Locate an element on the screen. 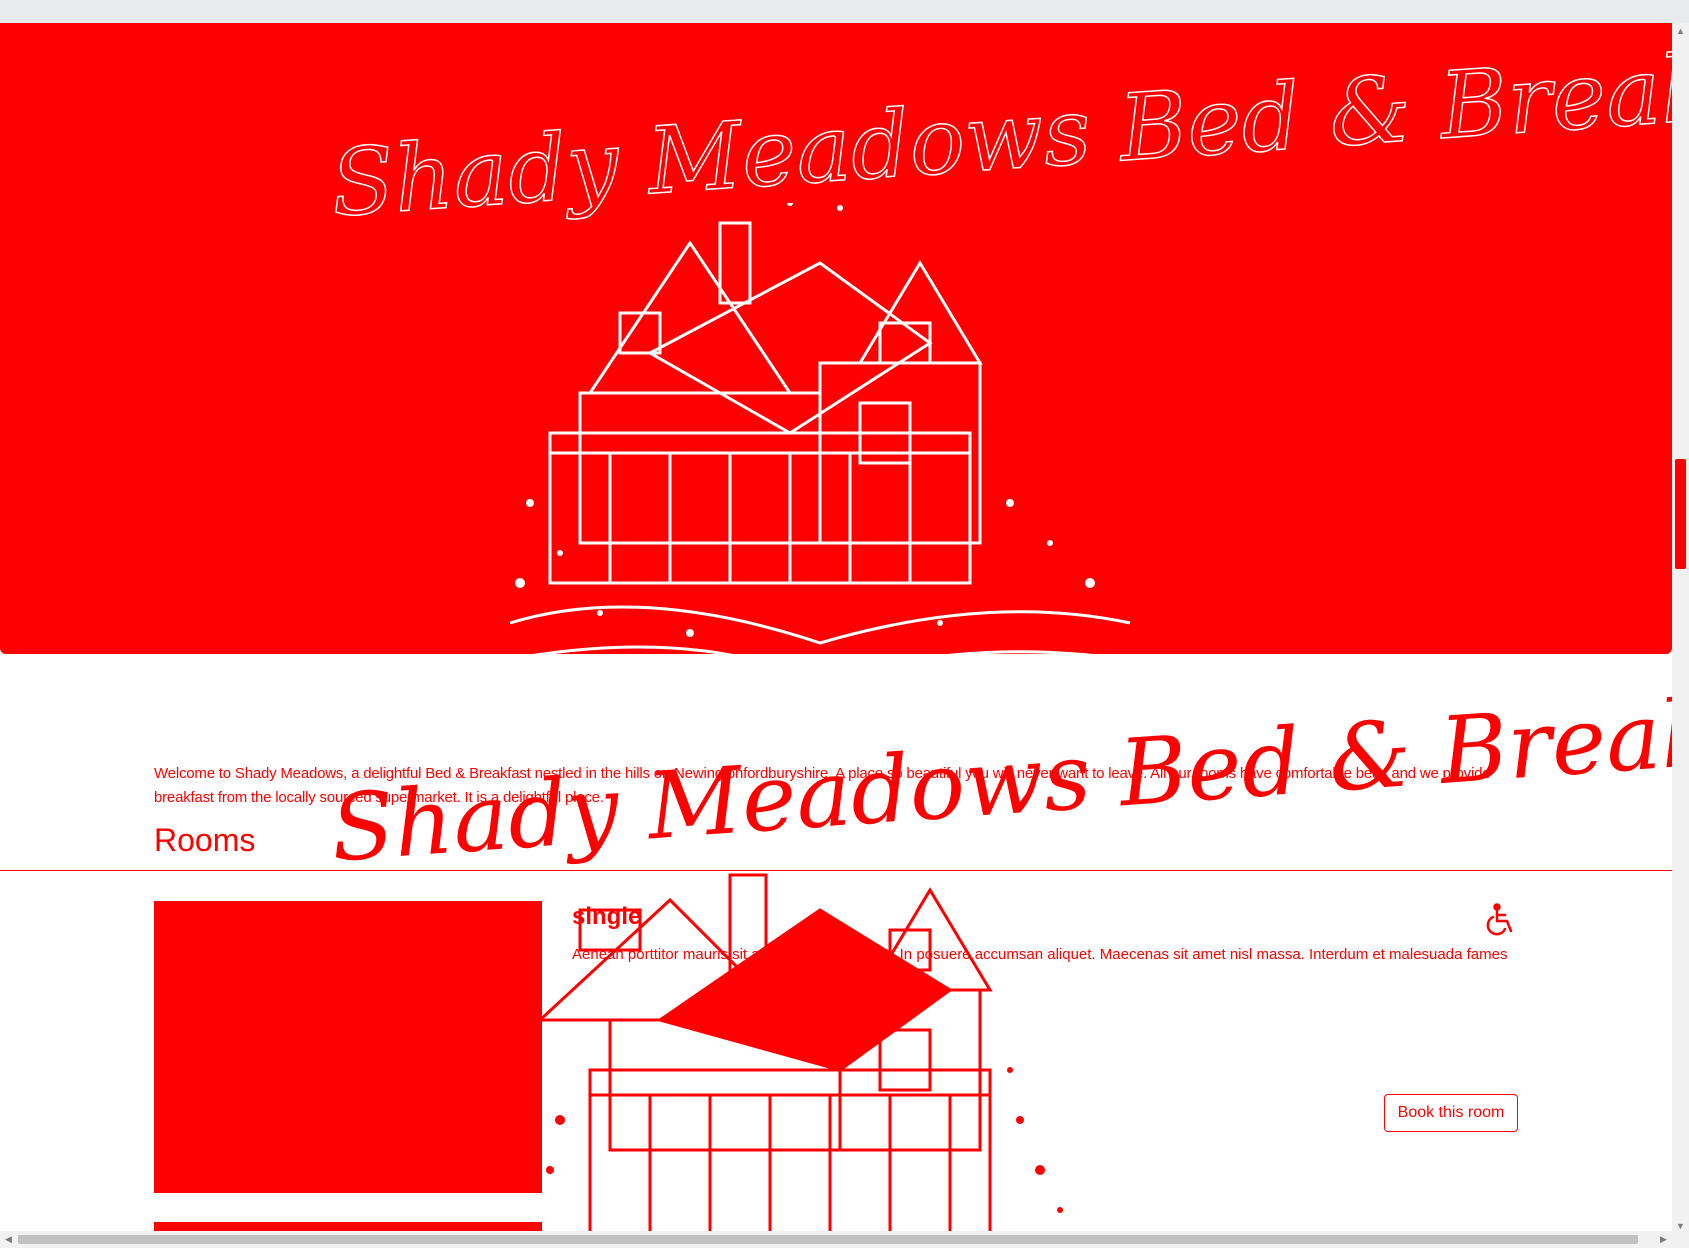  wheelchair-icon is located at coordinates (1499, 919).